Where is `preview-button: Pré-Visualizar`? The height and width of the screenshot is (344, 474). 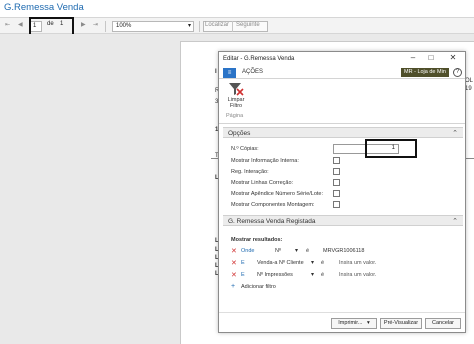
preview-button: Pré-Visualizar is located at coordinates (401, 323).